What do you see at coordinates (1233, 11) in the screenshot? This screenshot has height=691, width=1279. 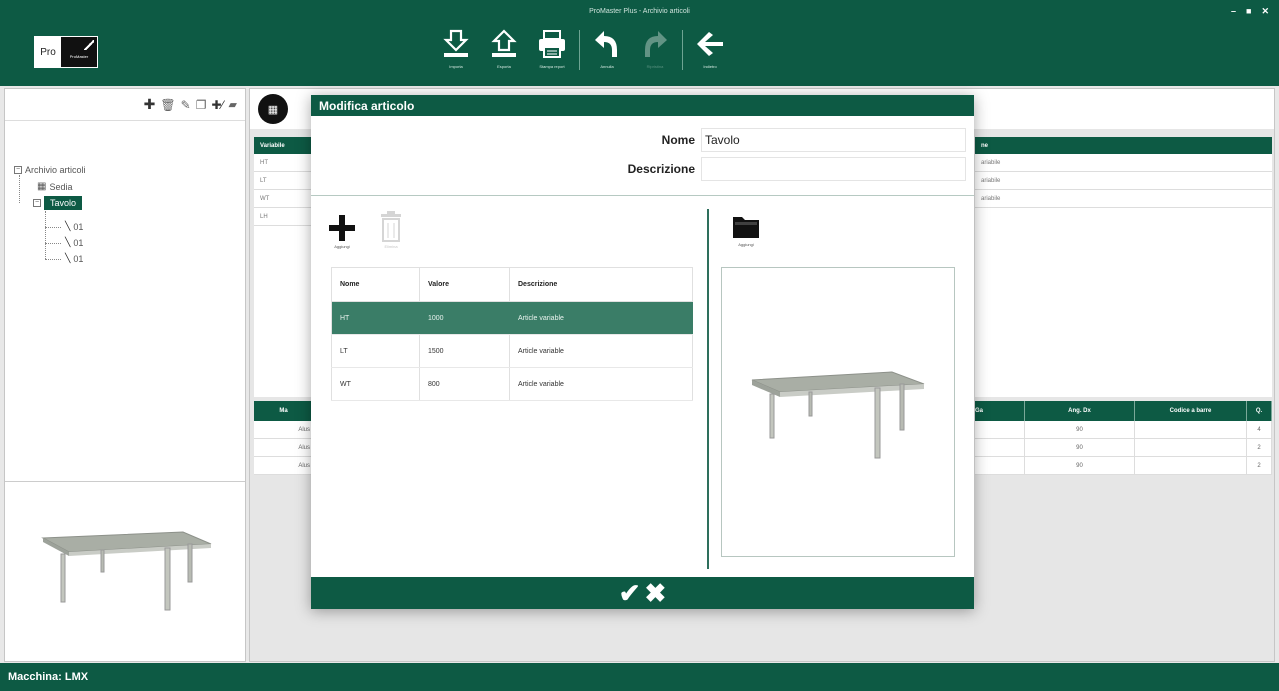 I see `minimize-button: –` at bounding box center [1233, 11].